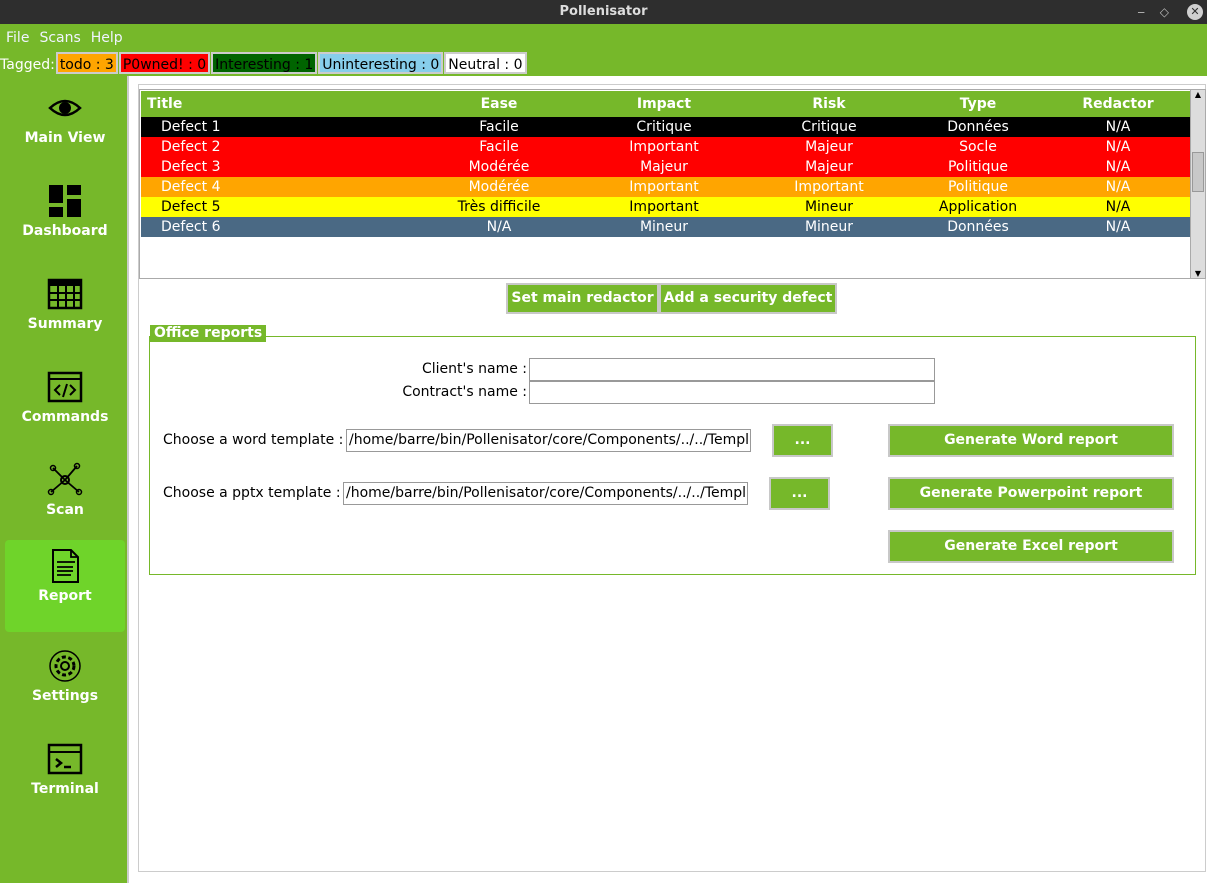  Describe the element at coordinates (978, 207) in the screenshot. I see `cell-type: Application` at that location.